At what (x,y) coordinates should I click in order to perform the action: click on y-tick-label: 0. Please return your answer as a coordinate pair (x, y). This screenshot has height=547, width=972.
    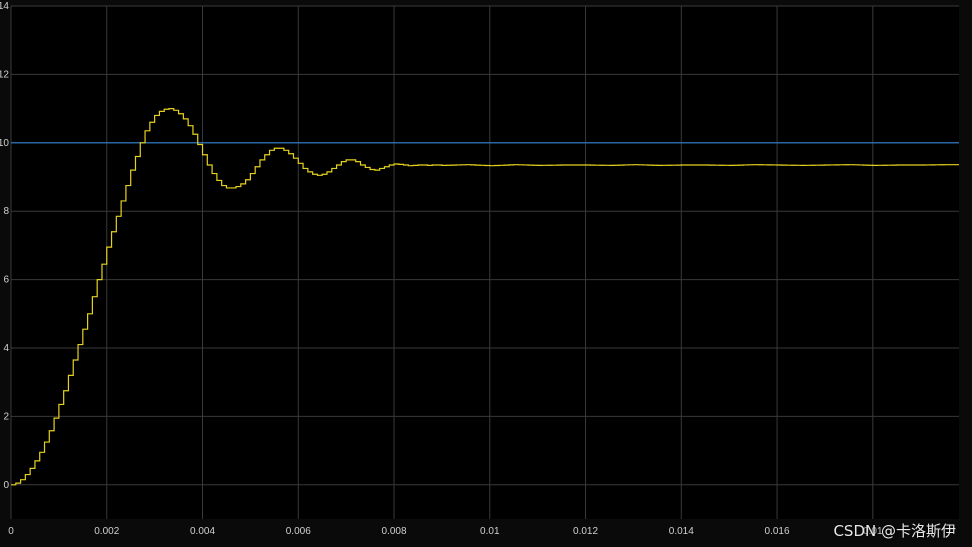
    Looking at the image, I should click on (6, 485).